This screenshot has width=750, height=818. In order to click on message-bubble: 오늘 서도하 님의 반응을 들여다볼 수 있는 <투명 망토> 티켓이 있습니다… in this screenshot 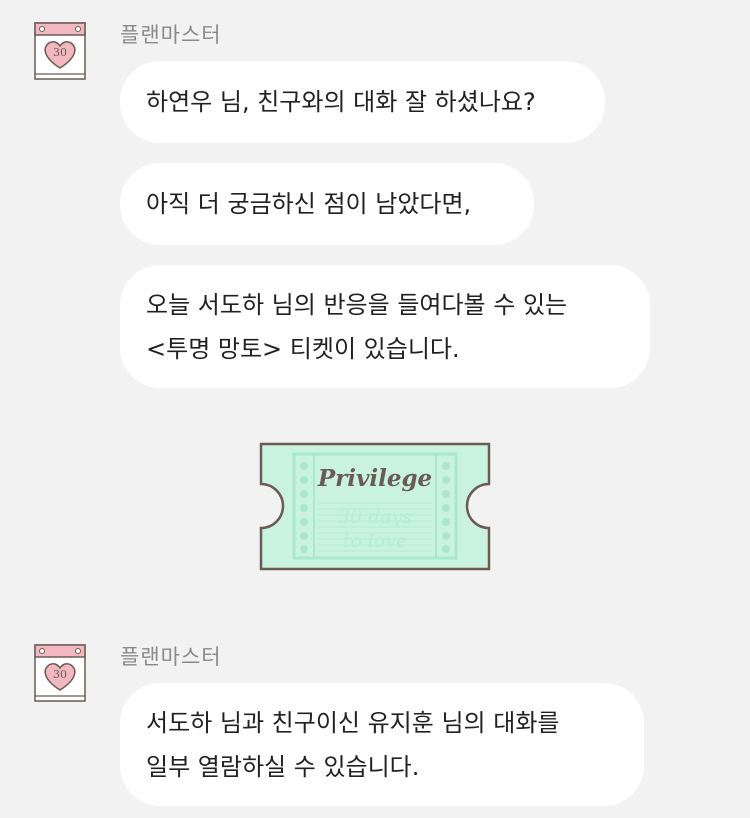, I will do `click(385, 326)`.